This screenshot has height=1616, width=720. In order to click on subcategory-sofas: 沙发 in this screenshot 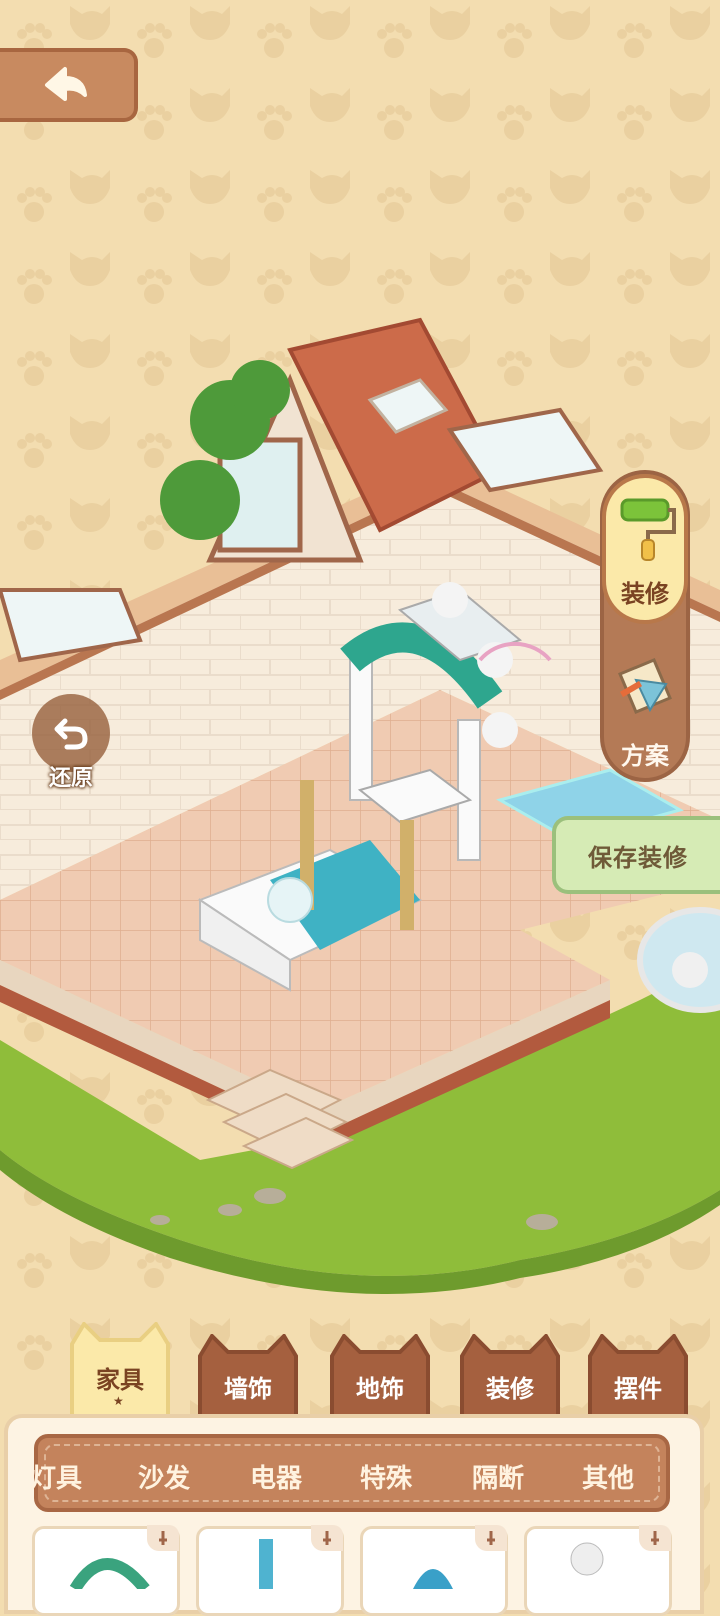, I will do `click(164, 1476)`.